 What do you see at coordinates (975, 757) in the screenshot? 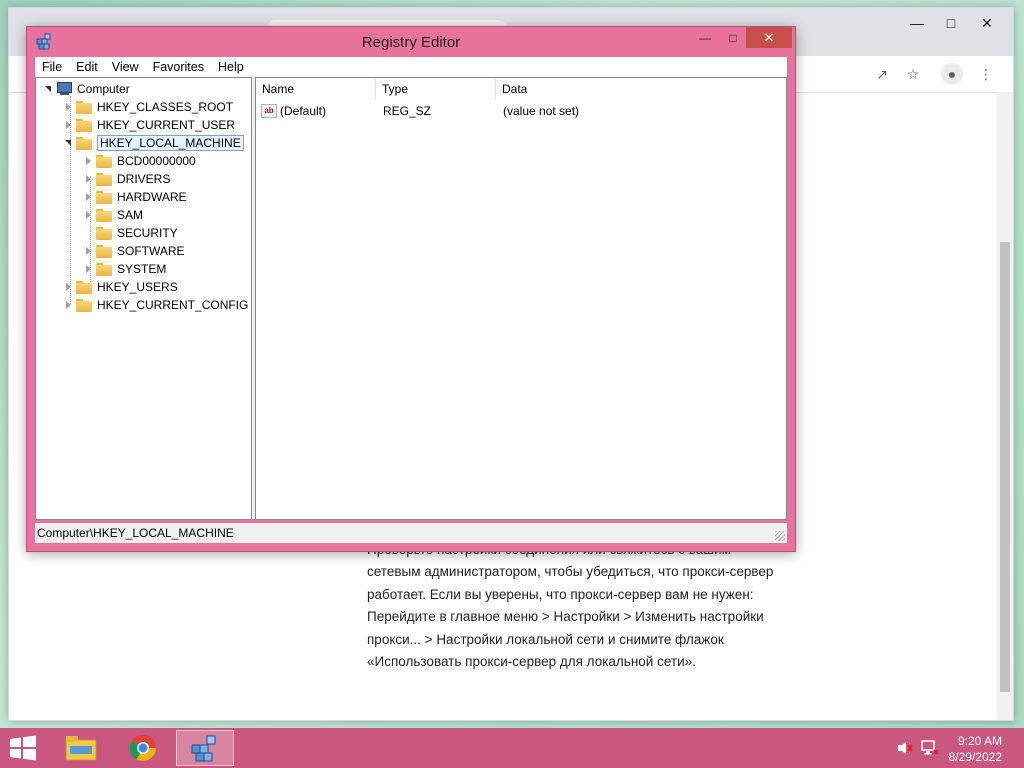
I see `clock-date: 8/29/2022` at bounding box center [975, 757].